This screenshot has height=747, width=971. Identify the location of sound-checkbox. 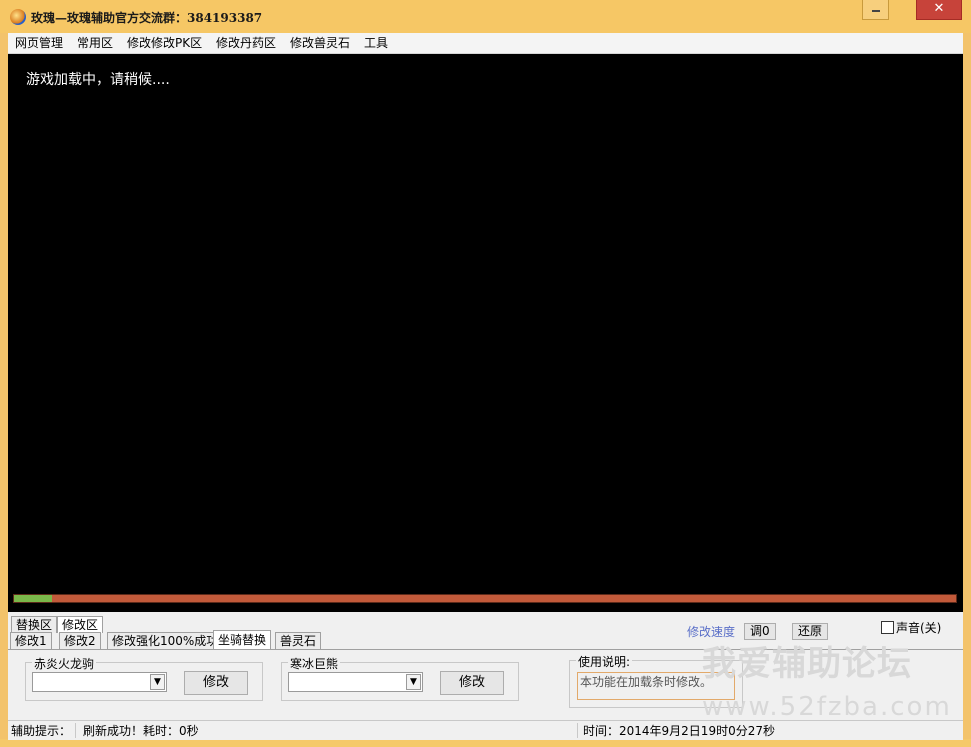
(887, 627).